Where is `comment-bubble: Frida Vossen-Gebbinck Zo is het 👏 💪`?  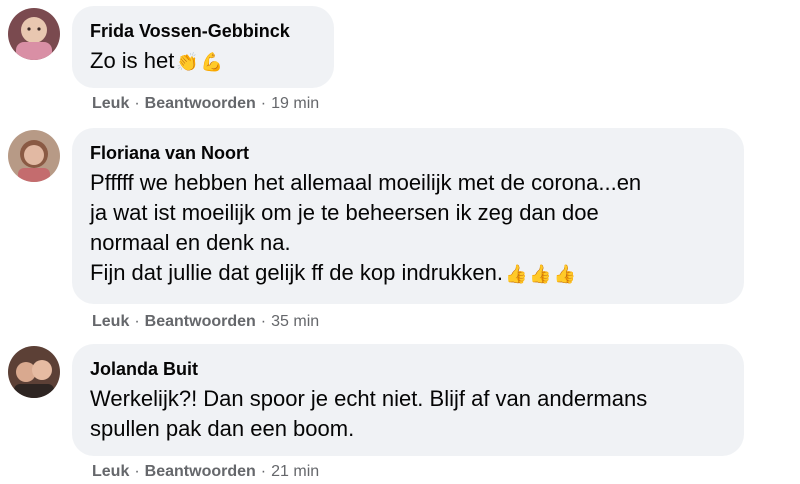
comment-bubble: Frida Vossen-Gebbinck Zo is het 👏 💪 is located at coordinates (203, 47).